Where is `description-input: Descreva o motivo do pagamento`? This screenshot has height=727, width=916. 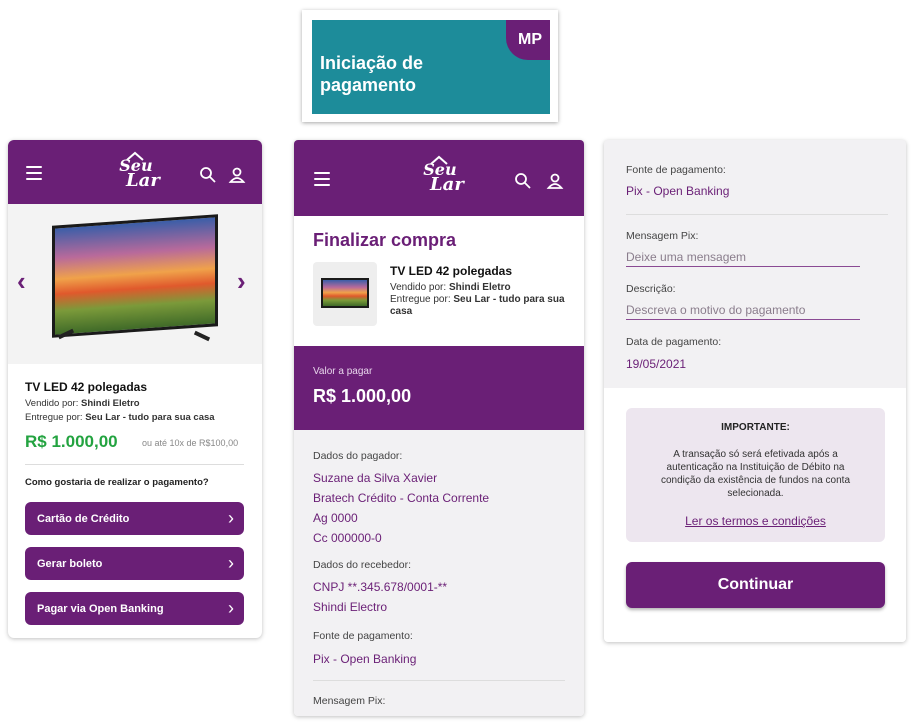 description-input: Descreva o motivo do pagamento is located at coordinates (743, 311).